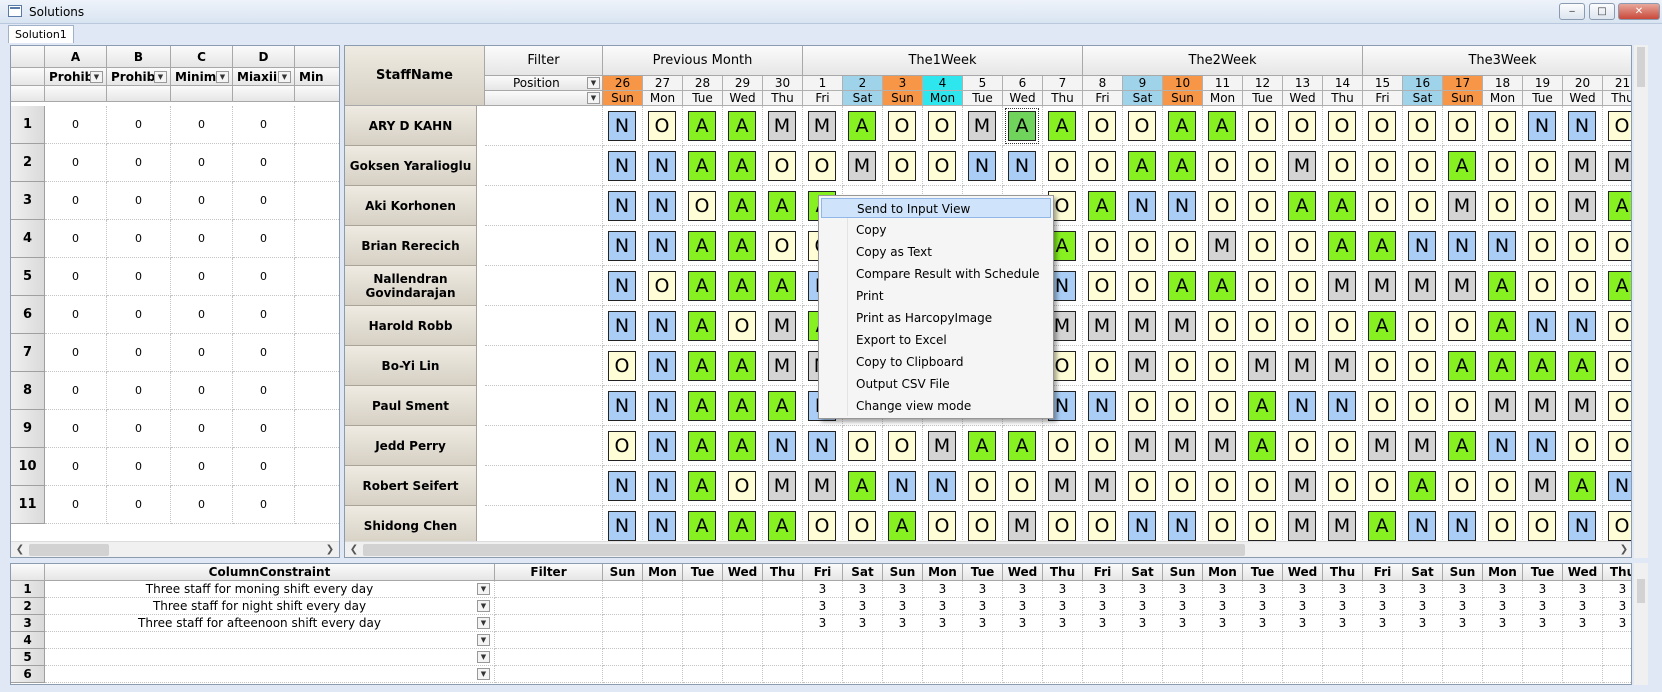 The height and width of the screenshot is (692, 1662). I want to click on day-number-header: 30, so click(783, 83).